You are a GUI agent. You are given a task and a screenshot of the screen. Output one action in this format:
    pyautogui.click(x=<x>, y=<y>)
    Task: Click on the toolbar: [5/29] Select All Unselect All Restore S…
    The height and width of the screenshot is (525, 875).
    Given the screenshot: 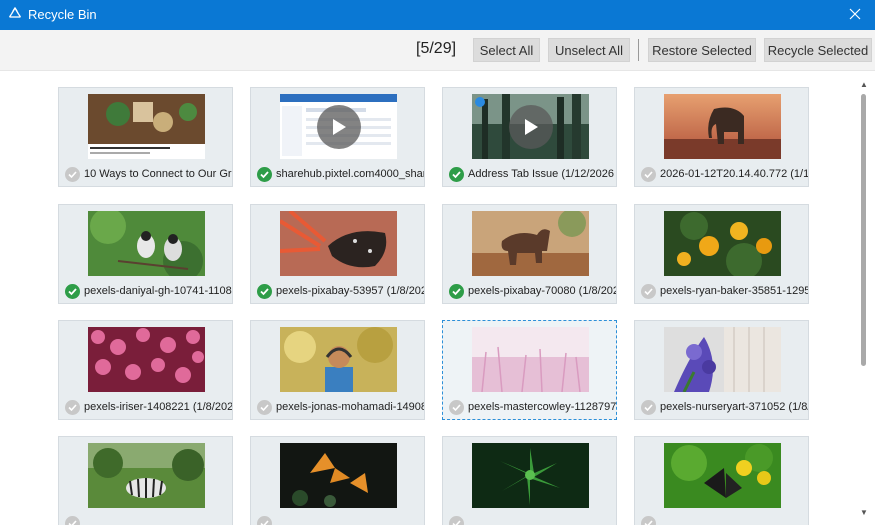 What is the action you would take?
    pyautogui.click(x=437, y=50)
    